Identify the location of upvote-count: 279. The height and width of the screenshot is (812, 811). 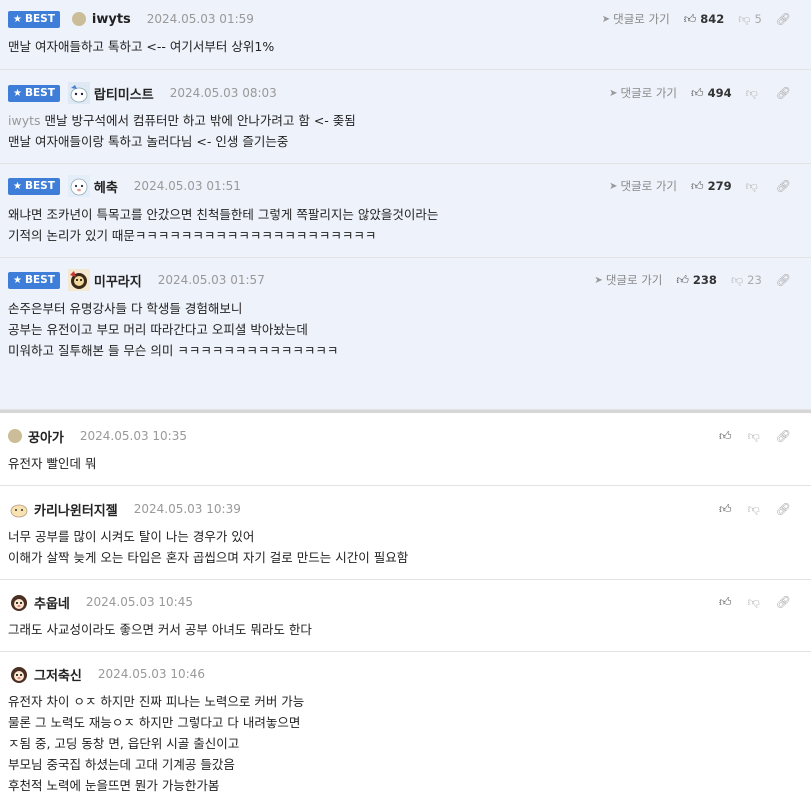
(719, 186).